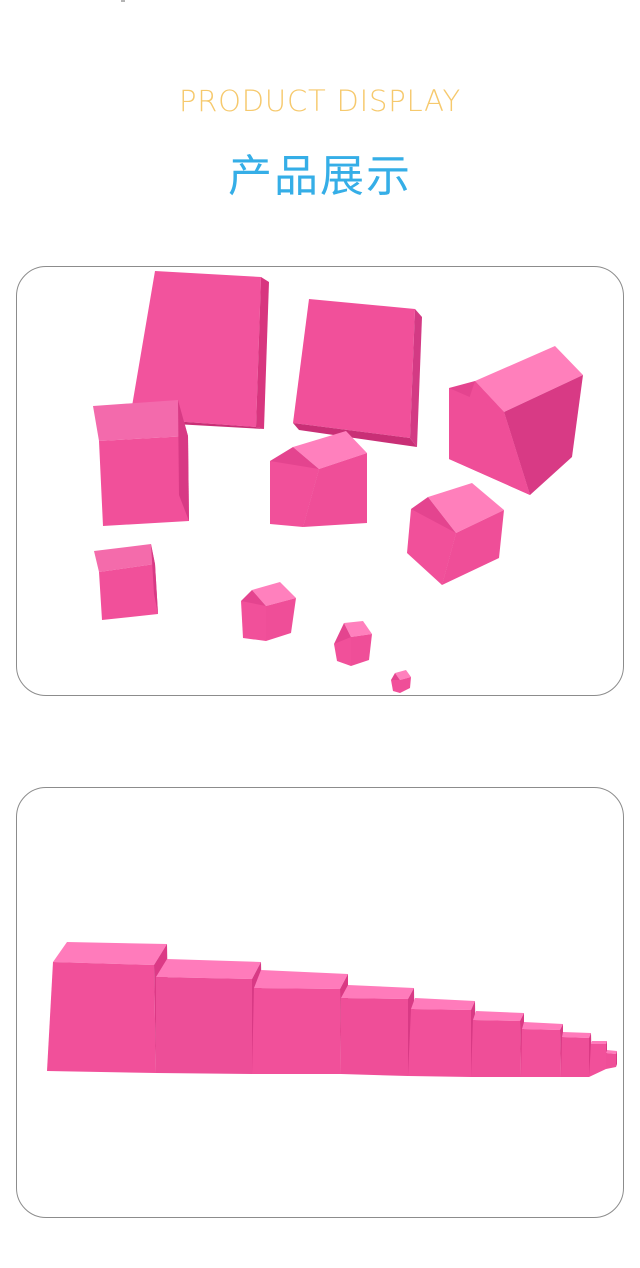 This screenshot has height=1268, width=640. I want to click on top-hairline-mark, so click(123, 1).